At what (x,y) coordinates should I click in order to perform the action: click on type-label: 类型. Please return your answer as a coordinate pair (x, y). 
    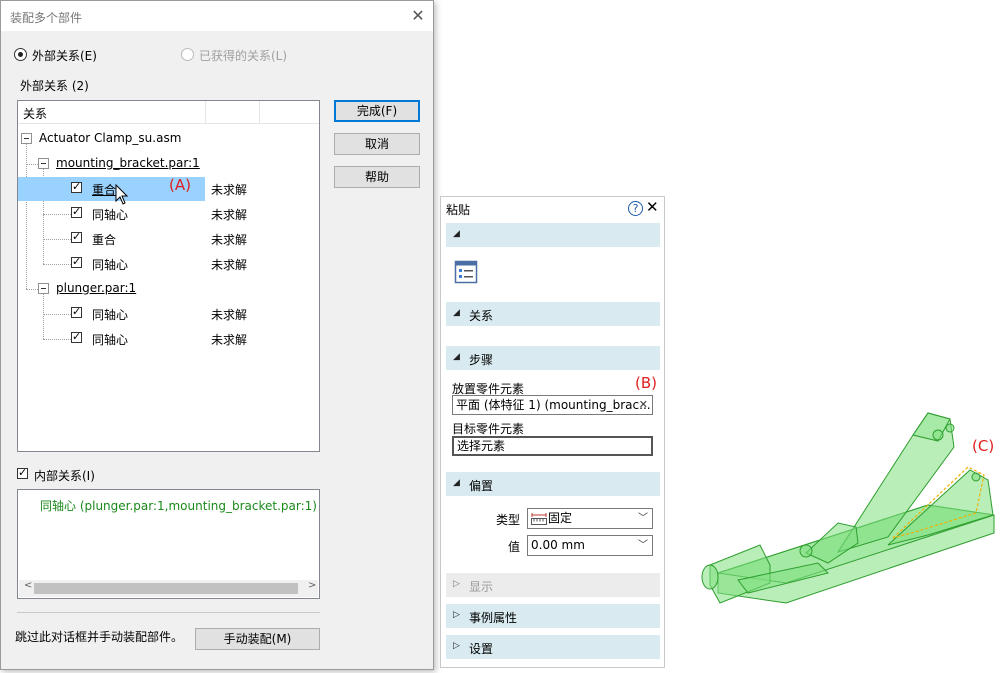
    Looking at the image, I should click on (508, 520).